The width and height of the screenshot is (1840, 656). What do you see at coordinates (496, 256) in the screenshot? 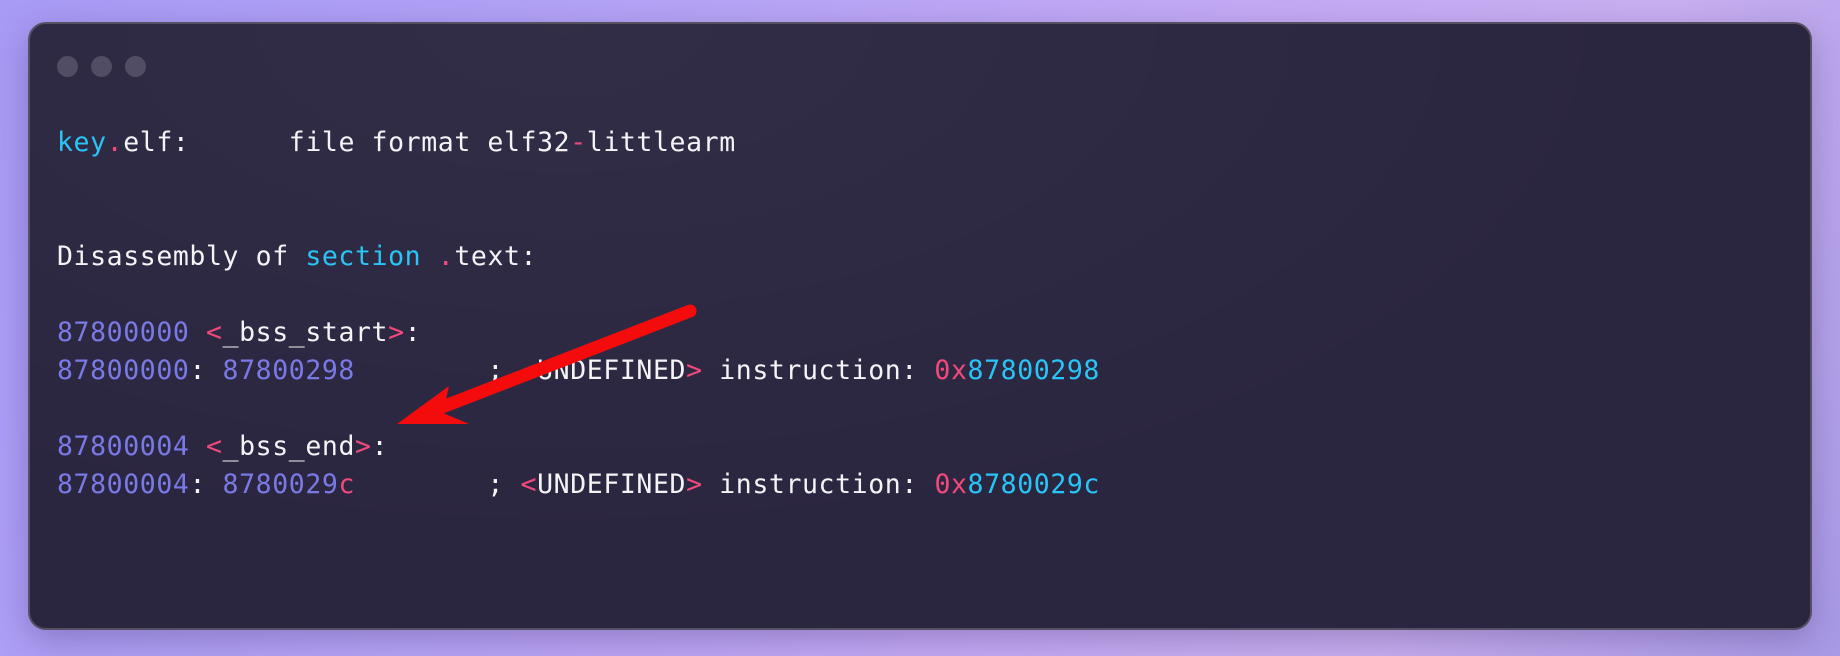
I see `token-white: text:` at bounding box center [496, 256].